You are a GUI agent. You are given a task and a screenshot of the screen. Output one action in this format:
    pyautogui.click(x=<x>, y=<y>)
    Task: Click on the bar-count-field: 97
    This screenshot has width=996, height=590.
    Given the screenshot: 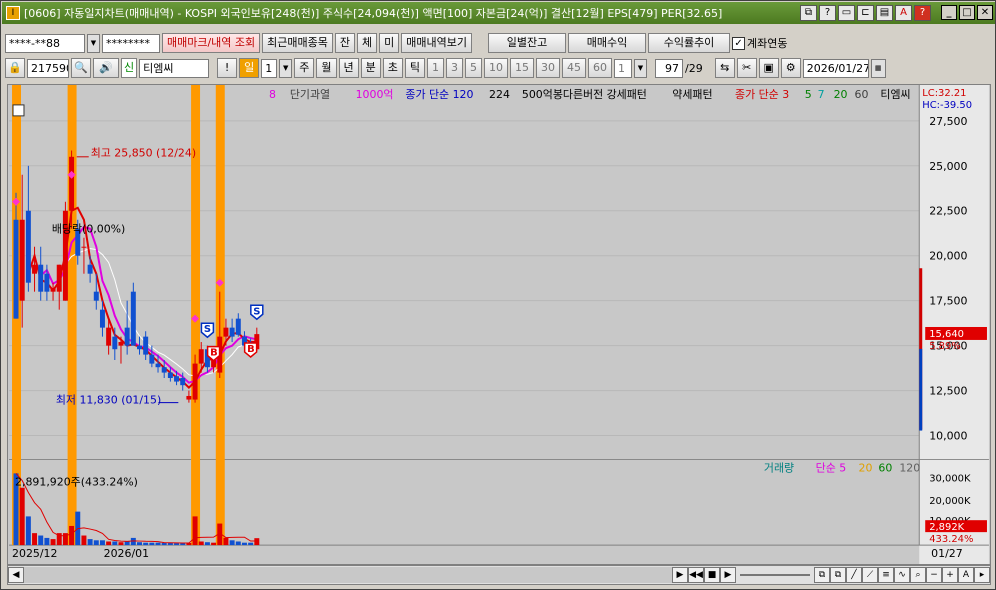 What is the action you would take?
    pyautogui.click(x=669, y=68)
    